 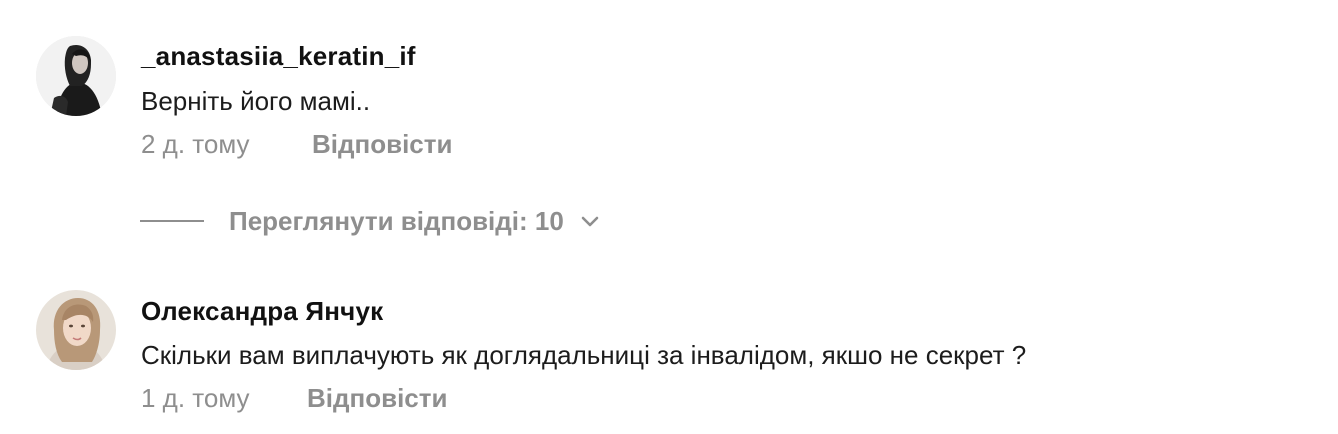 I want to click on replies-divider-line, so click(x=172, y=221).